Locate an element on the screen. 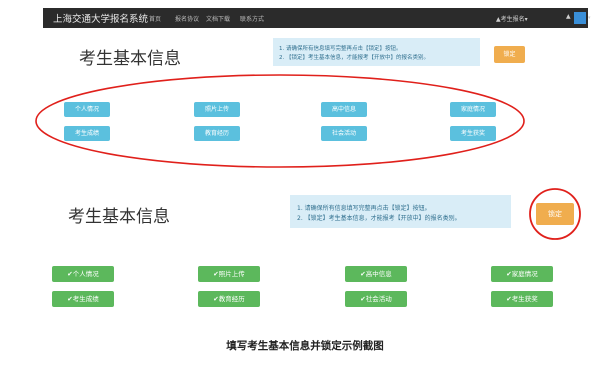 The height and width of the screenshot is (372, 610). user-registration-menu: ▲考生报名▾ is located at coordinates (512, 18).